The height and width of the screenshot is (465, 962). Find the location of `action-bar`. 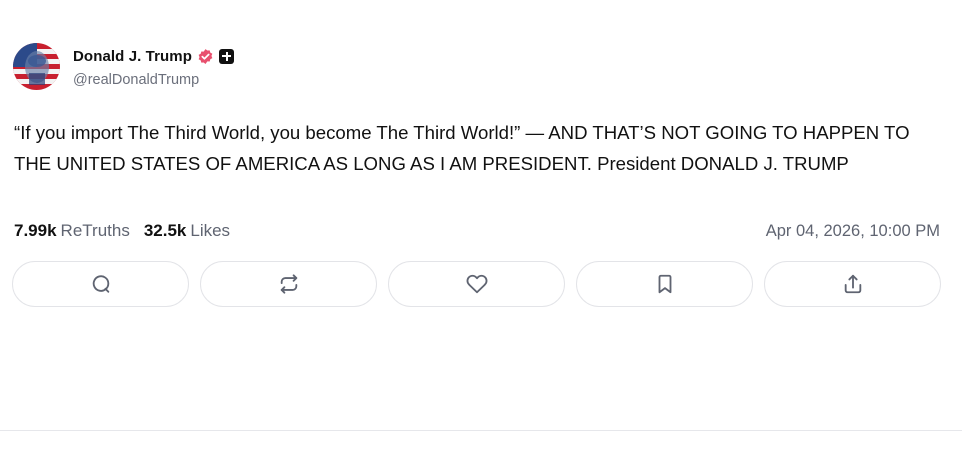

action-bar is located at coordinates (476, 284).